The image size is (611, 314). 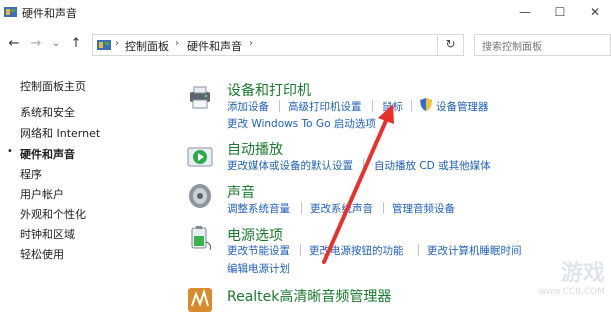 I want to click on realtek-title: Realtek高清晰音频管理器, so click(x=309, y=296).